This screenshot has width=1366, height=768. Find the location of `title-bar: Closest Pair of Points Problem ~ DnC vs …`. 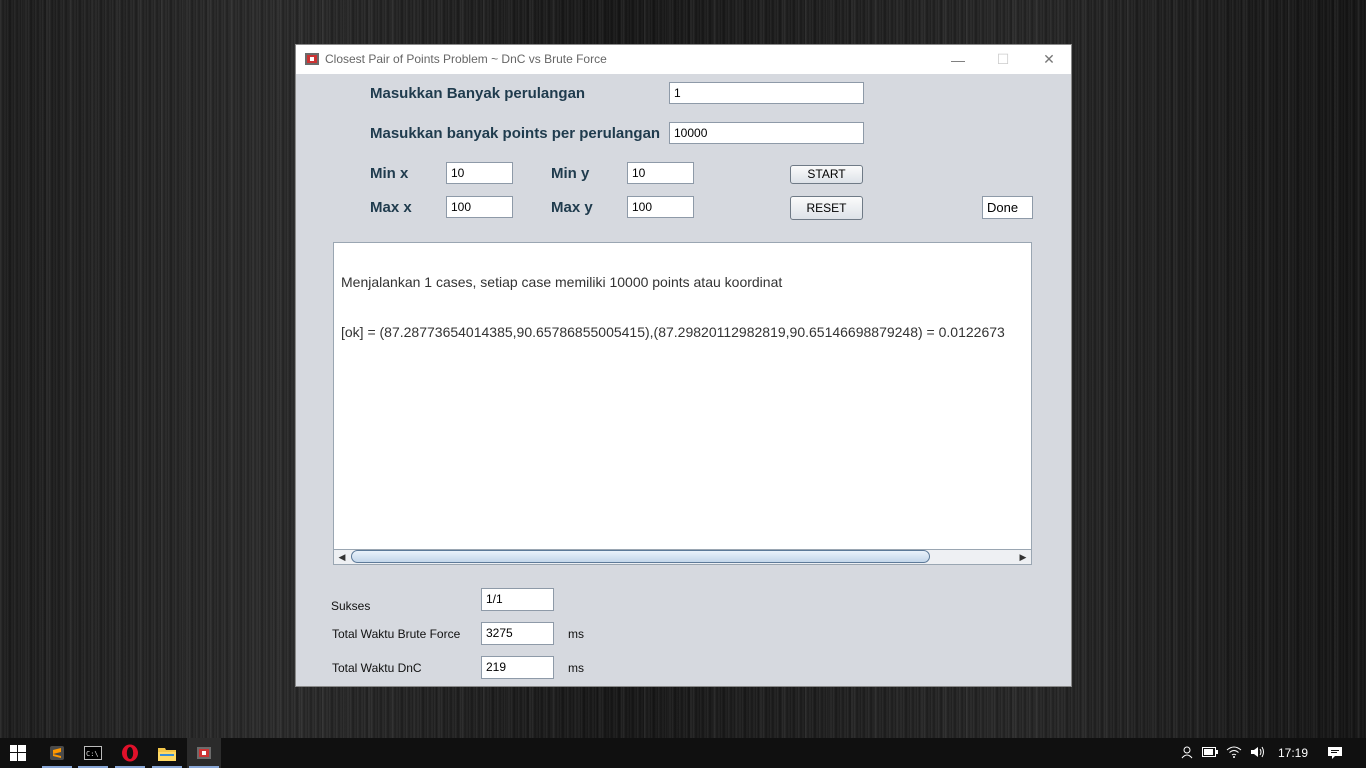

title-bar: Closest Pair of Points Problem ~ DnC vs … is located at coordinates (683, 59).